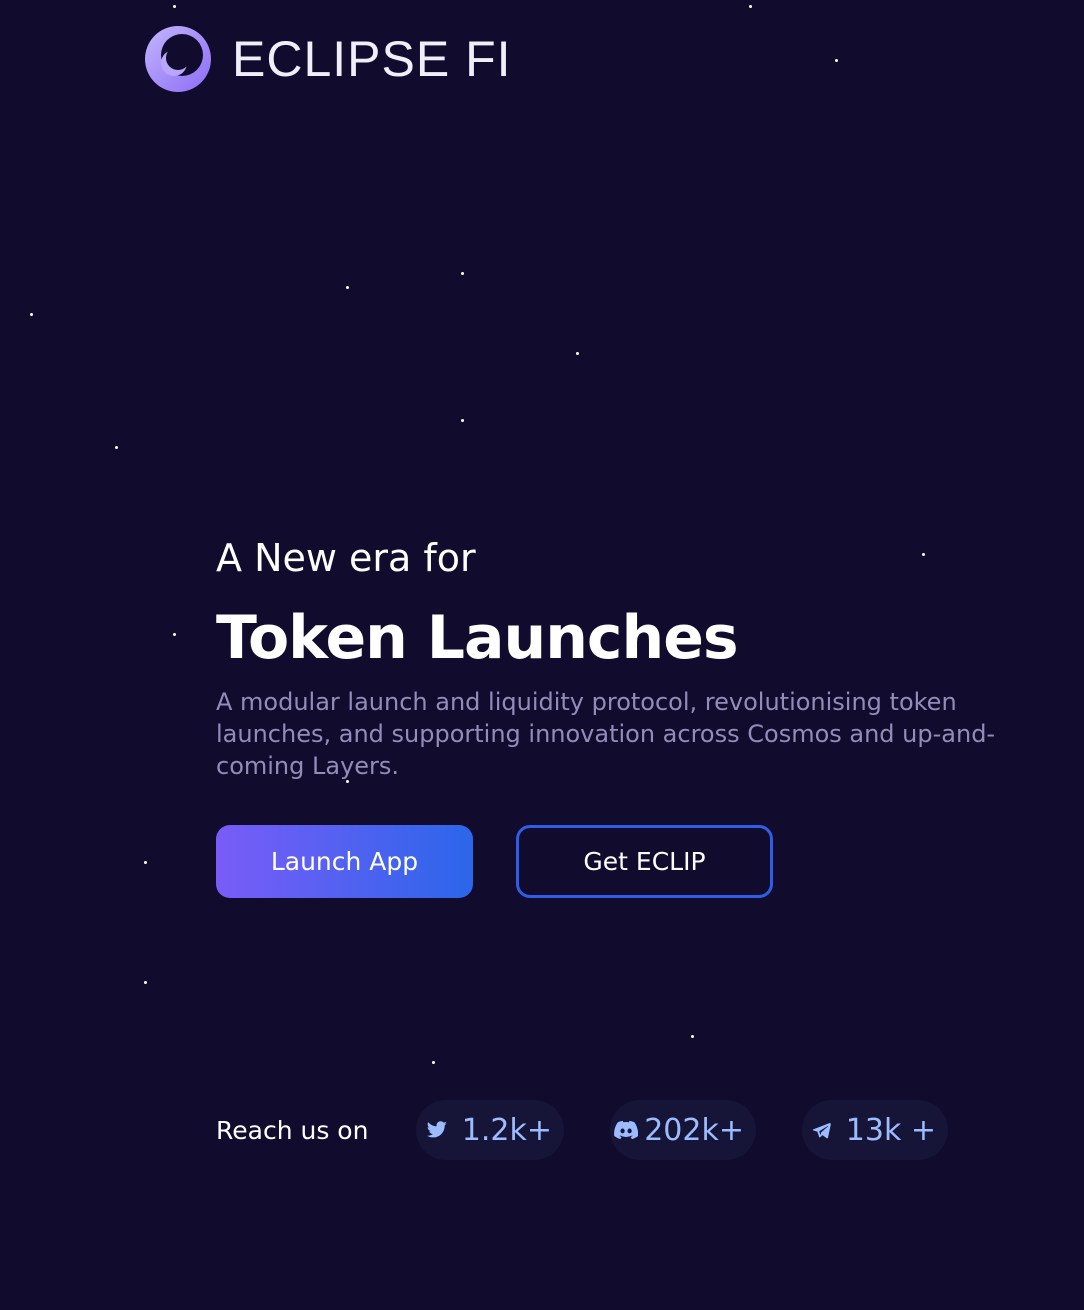 The image size is (1084, 1310). I want to click on telegram-count: 13k +, so click(890, 1130).